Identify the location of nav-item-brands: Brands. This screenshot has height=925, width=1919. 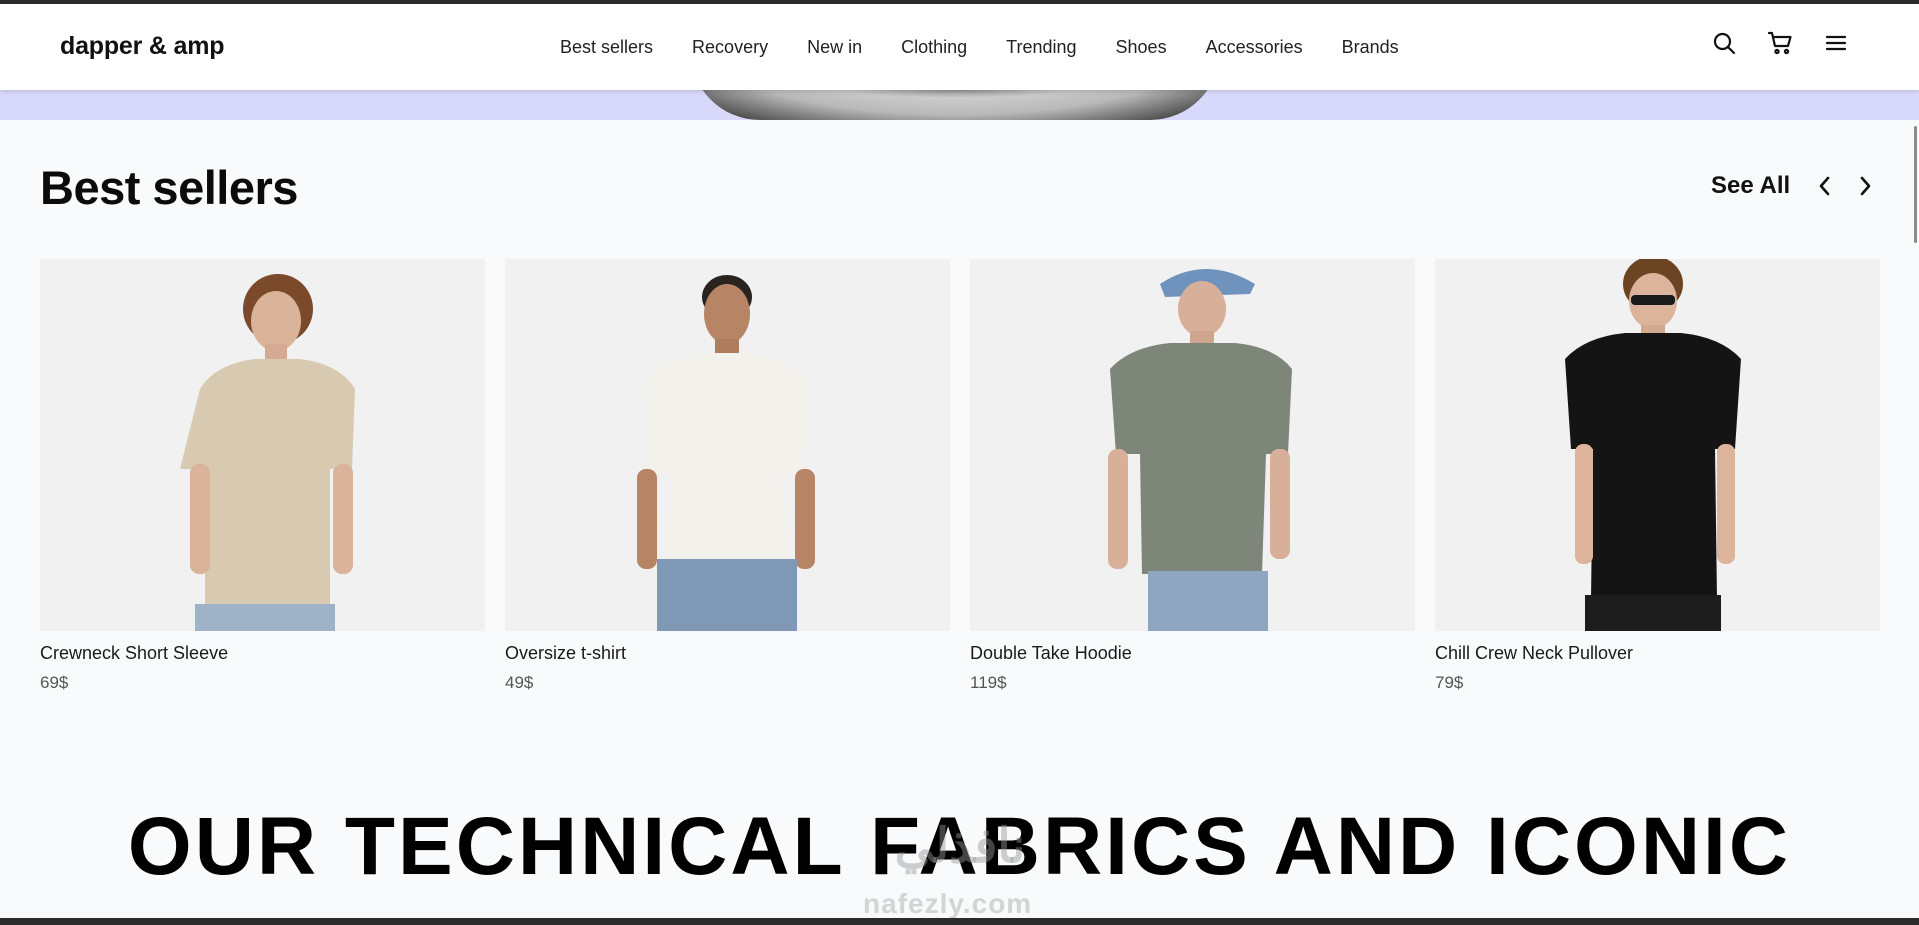
(1370, 47).